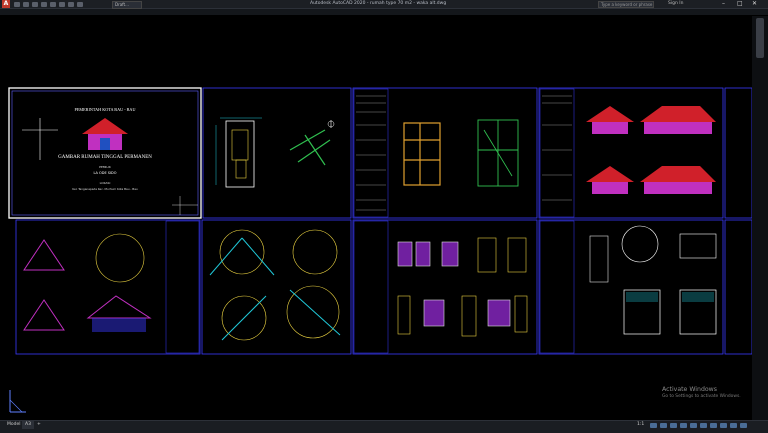 This screenshot has height=433, width=768. Describe the element at coordinates (48, 4) in the screenshot. I see `quick-access-toolbar` at that location.